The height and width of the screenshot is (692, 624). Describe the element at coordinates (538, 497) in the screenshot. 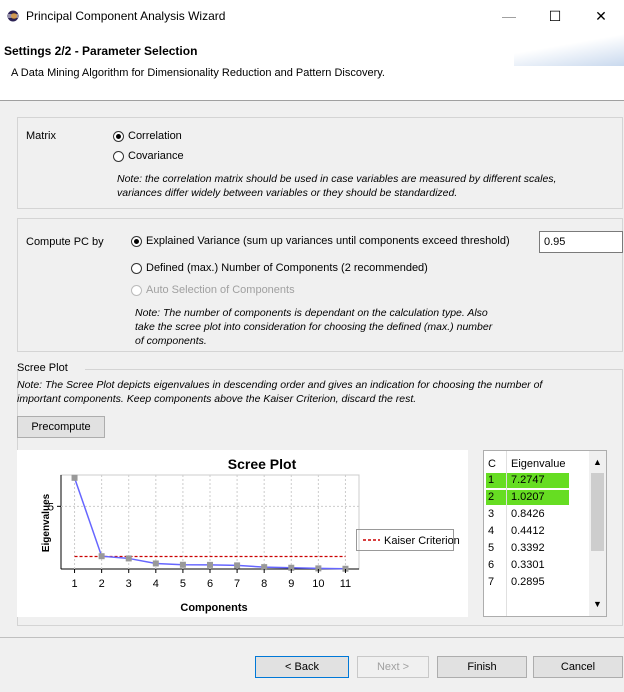

I see `cell-eigenvalue: 1.0207` at that location.